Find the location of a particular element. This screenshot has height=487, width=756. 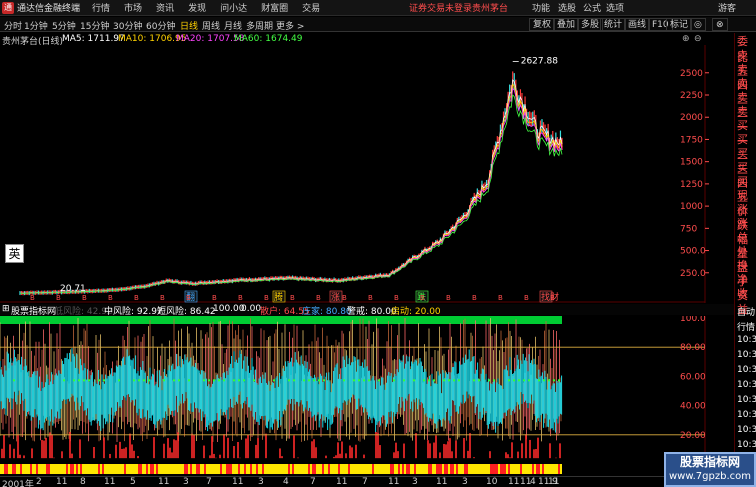

tool-huaxian: 画线 is located at coordinates (637, 24).